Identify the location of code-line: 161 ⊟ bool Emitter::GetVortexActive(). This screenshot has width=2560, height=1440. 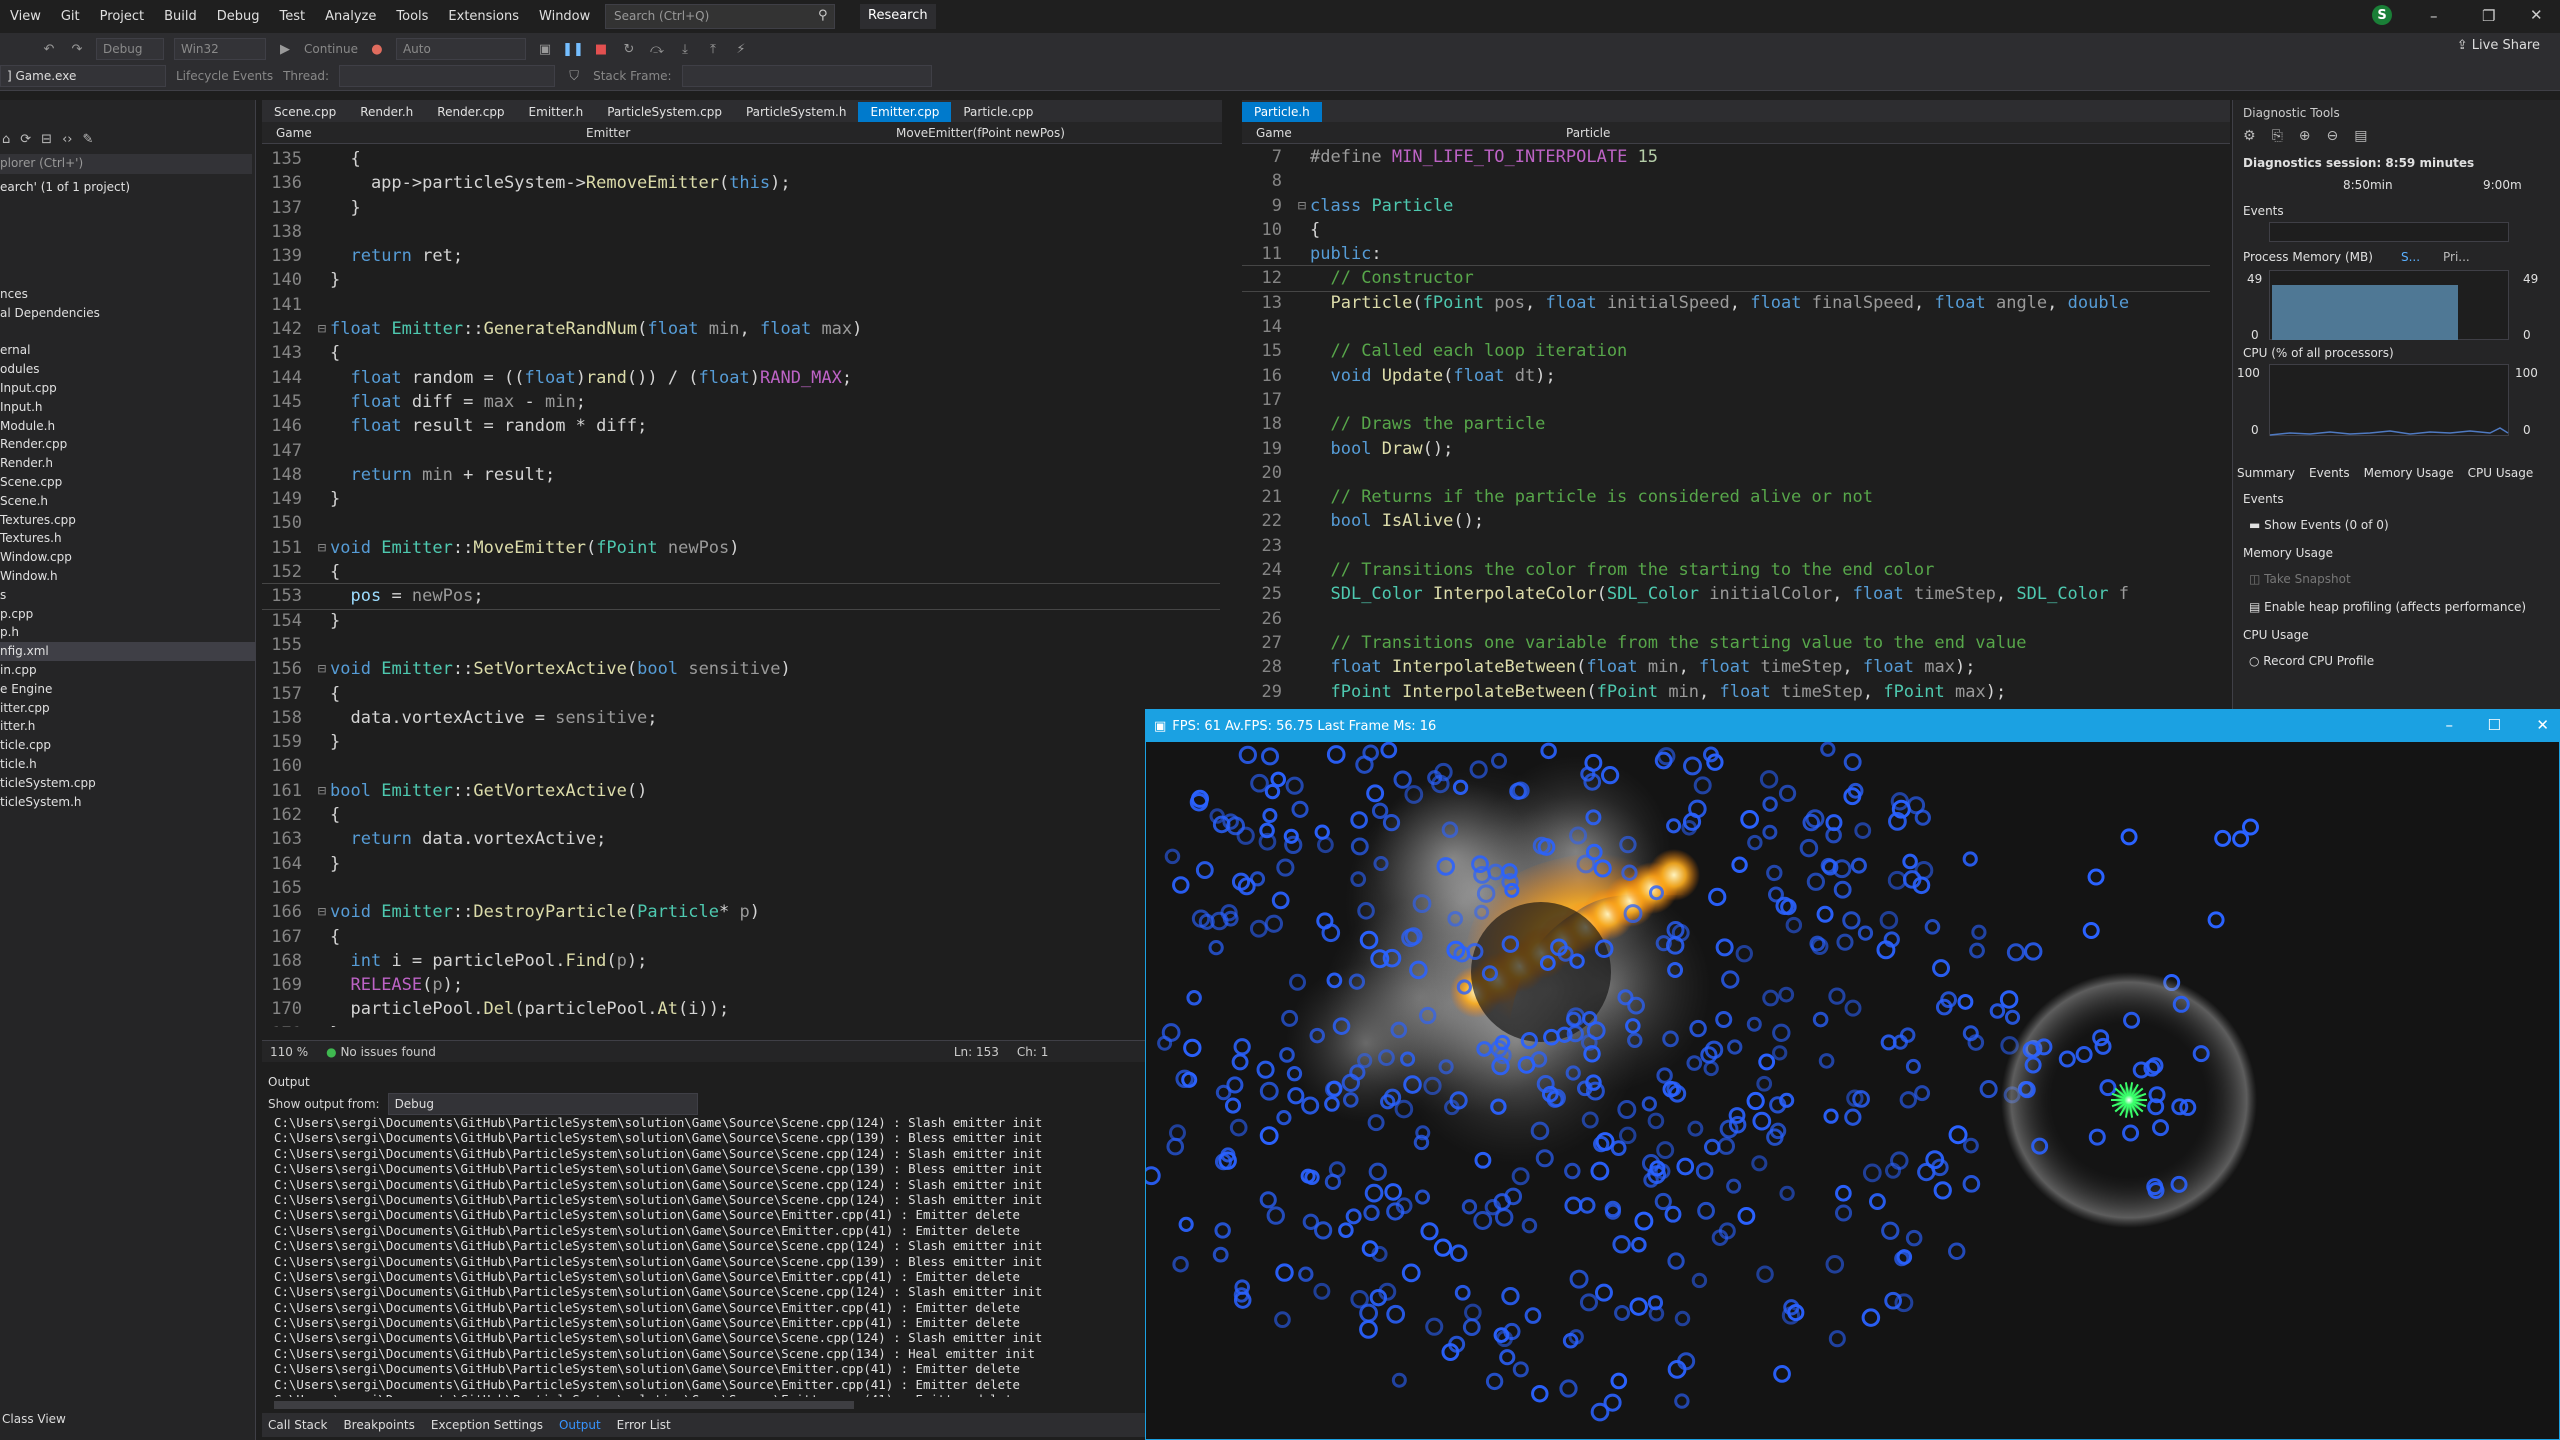
(741, 791).